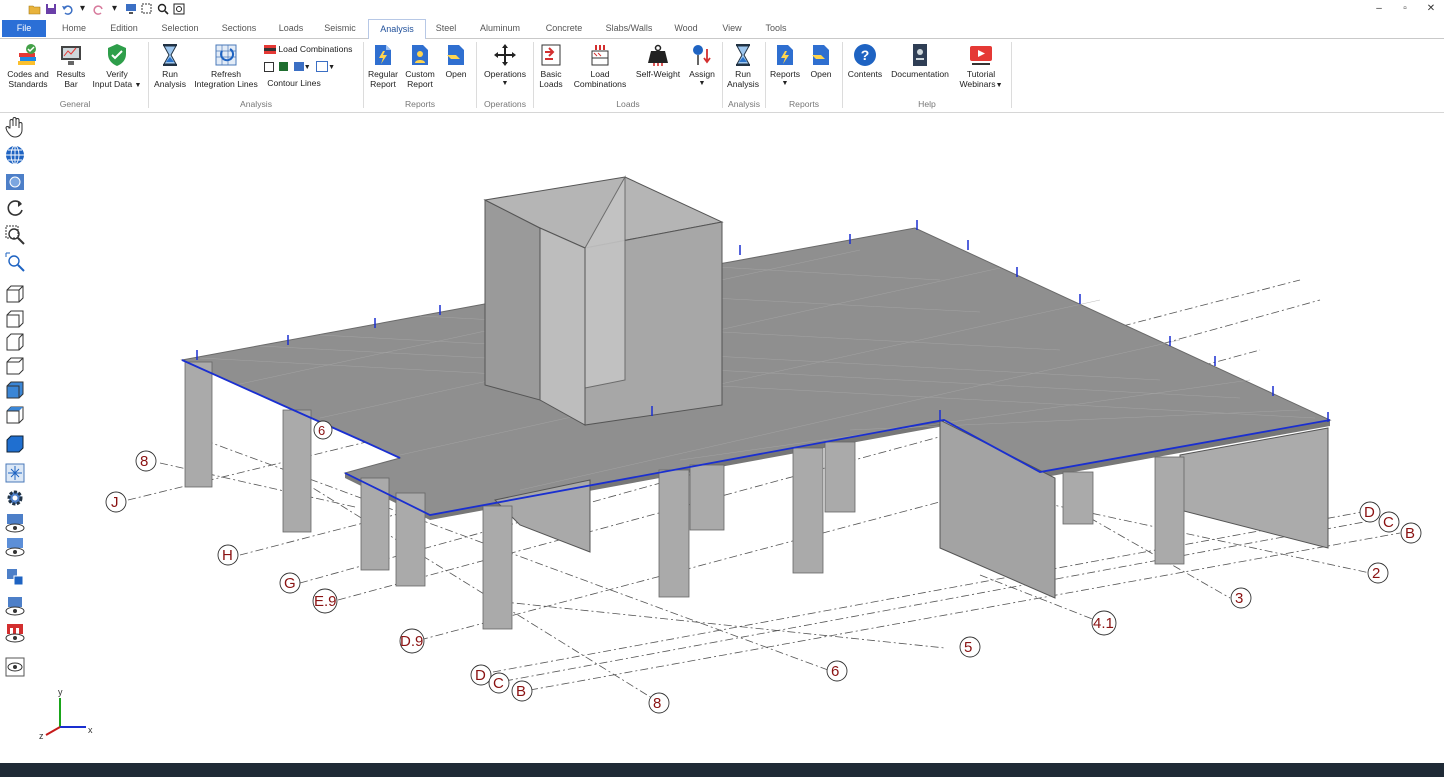  Describe the element at coordinates (117, 55) in the screenshot. I see `shield-check-icon` at that location.